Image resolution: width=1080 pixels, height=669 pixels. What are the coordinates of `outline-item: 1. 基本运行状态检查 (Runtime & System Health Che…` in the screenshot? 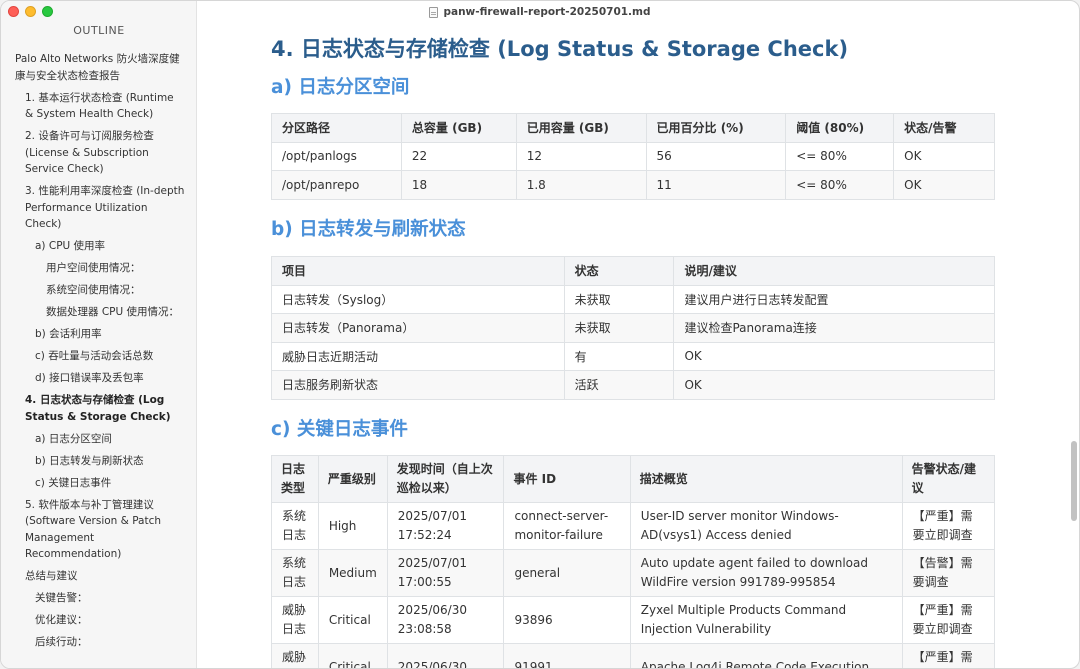 It's located at (99, 106).